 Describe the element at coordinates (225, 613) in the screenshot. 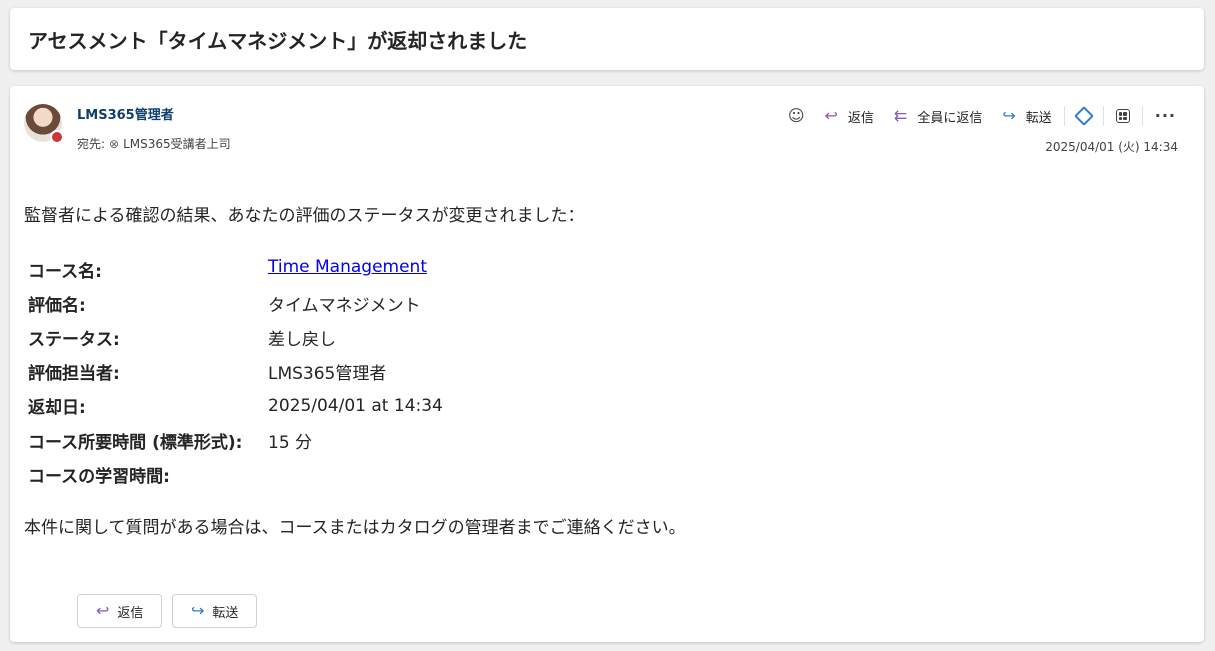

I see `forward-action-label: 転送` at that location.